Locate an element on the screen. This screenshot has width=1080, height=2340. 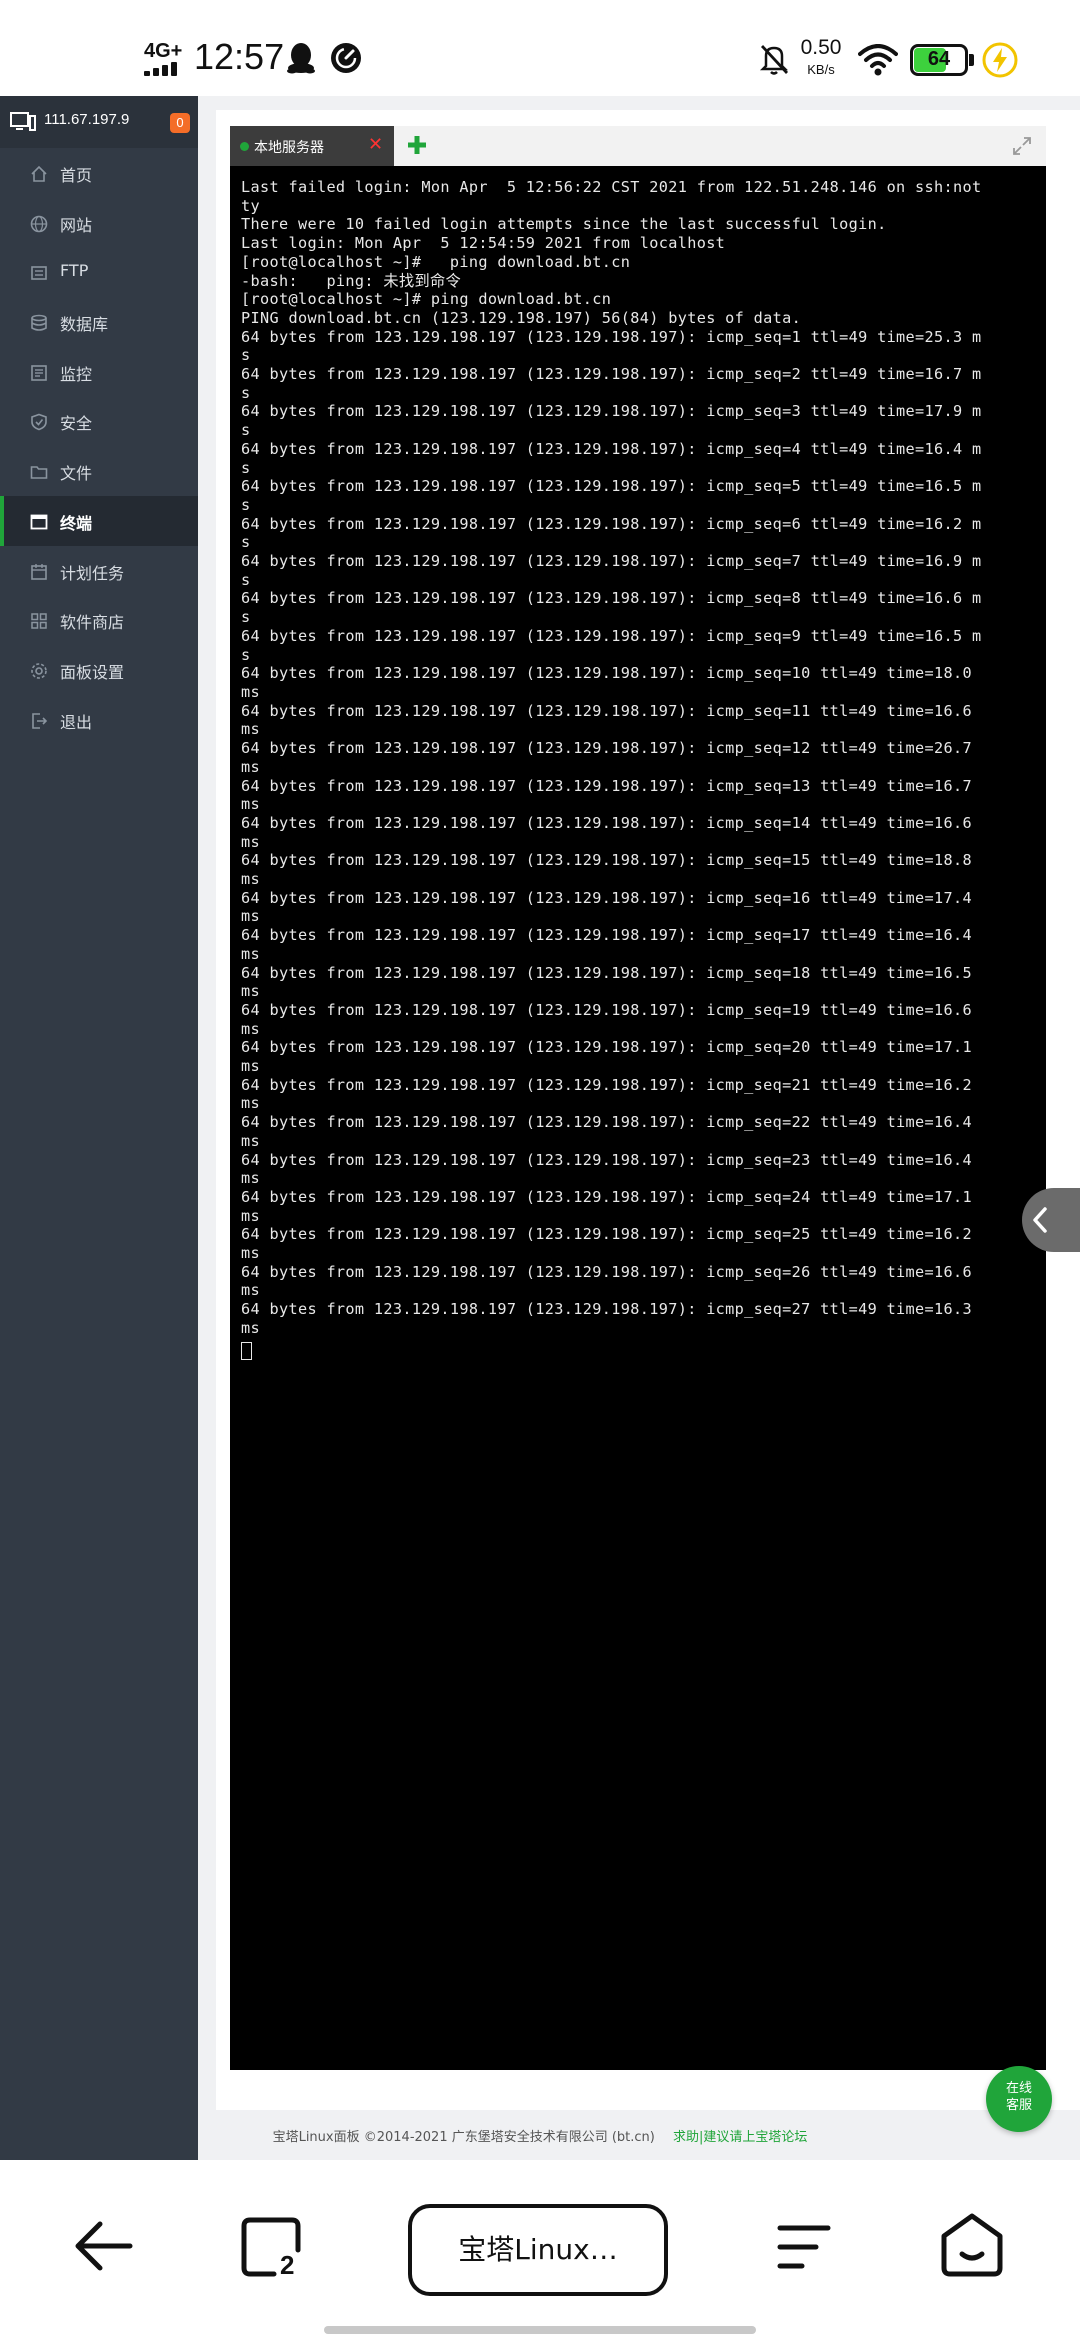
add-tab-icon is located at coordinates (417, 145).